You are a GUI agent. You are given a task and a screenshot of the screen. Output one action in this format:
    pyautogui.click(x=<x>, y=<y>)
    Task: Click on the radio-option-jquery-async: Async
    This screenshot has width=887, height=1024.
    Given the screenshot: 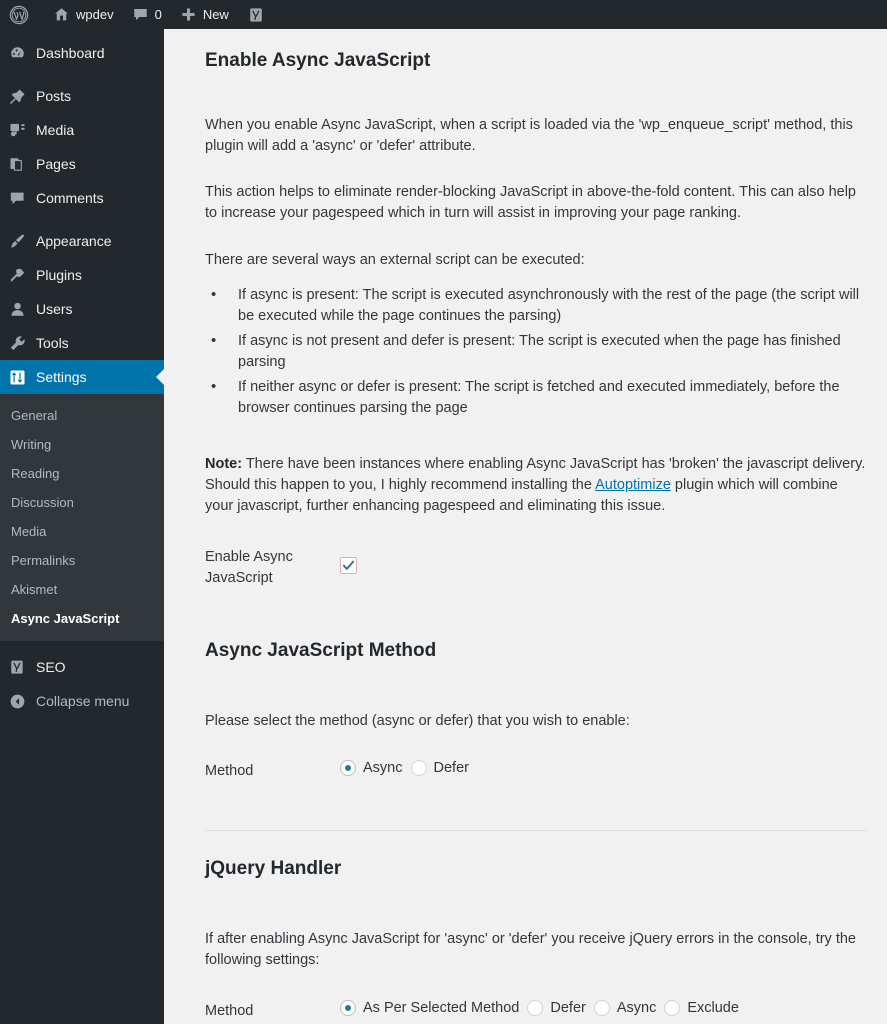 What is the action you would take?
    pyautogui.click(x=625, y=1008)
    